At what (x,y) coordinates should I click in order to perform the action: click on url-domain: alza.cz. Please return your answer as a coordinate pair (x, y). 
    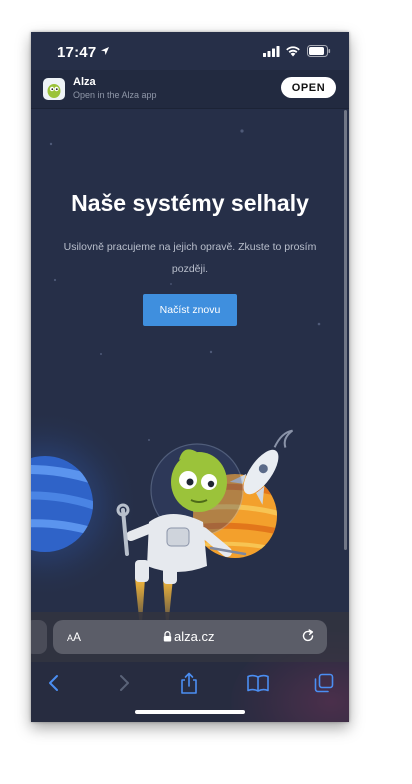
    Looking at the image, I should click on (194, 636).